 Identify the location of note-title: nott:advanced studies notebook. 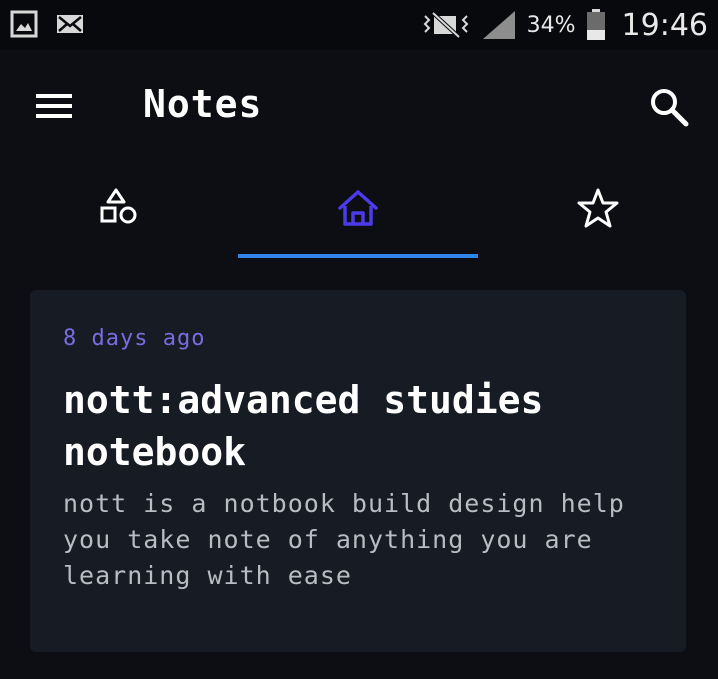
(303, 426).